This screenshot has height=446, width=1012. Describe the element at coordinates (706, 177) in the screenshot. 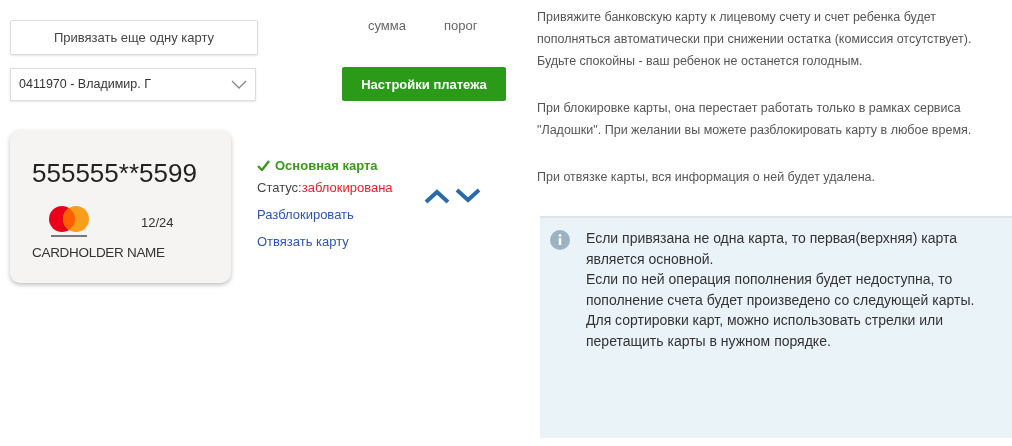

I see `help-paragraph: При отвязке карты, вся информация о ней будет удалена.` at that location.